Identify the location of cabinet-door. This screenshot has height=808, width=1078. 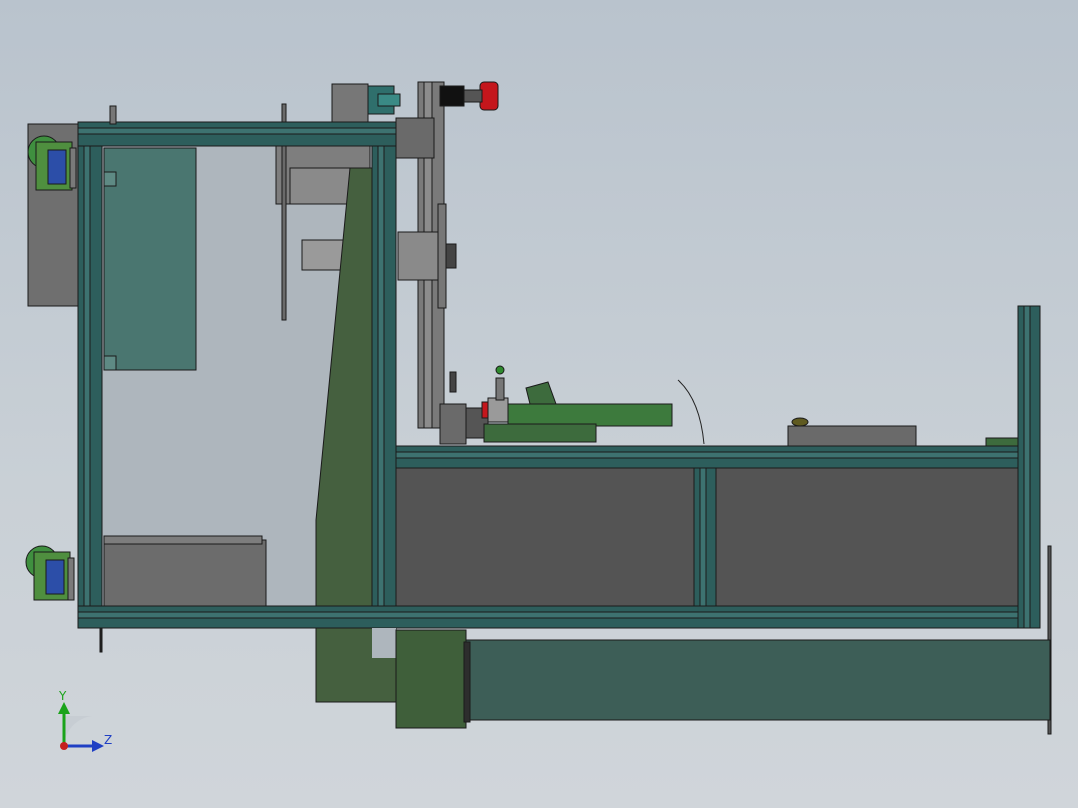
(150, 259).